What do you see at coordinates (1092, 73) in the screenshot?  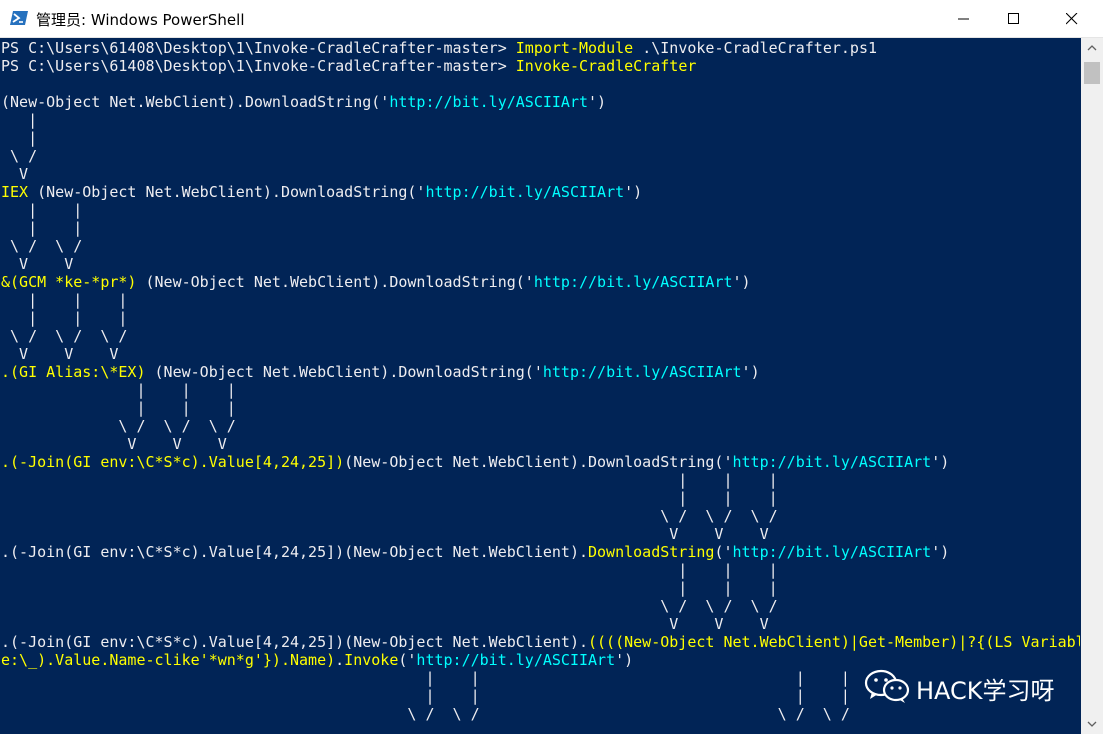 I see `scroll-thumb` at bounding box center [1092, 73].